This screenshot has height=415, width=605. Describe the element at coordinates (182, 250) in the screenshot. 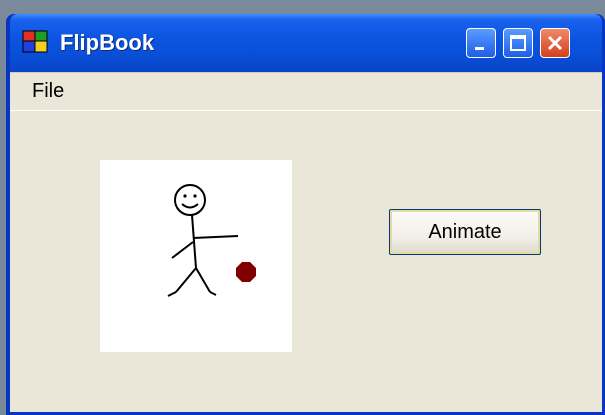

I see `stick-figure-arm-left` at that location.